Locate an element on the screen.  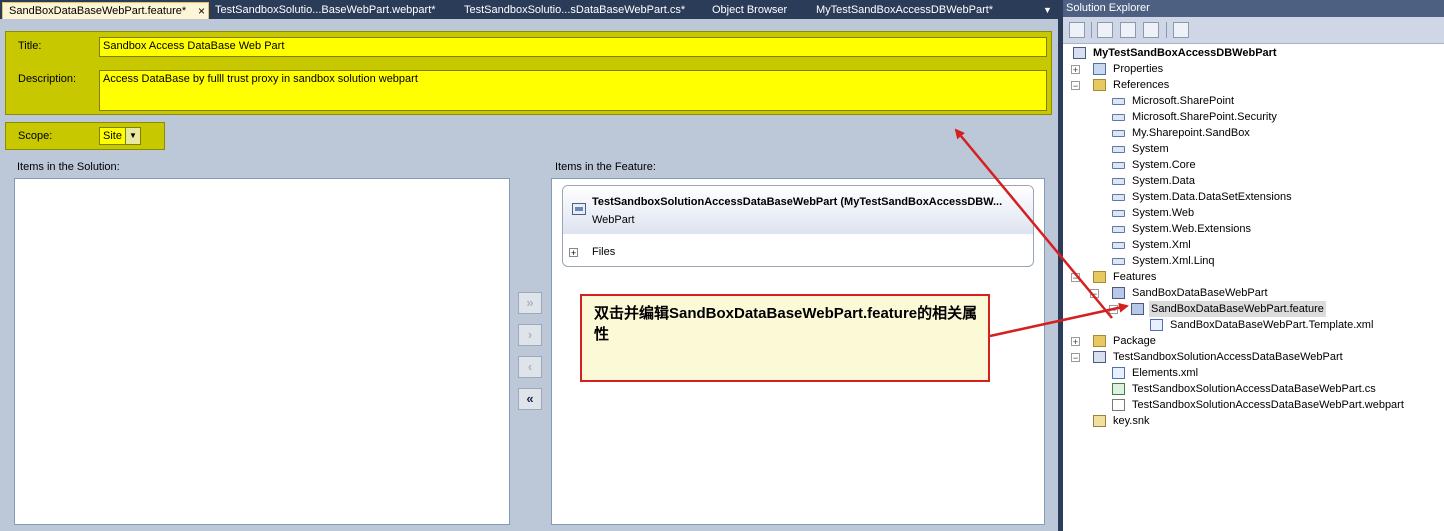
tree-node: System.Core is located at coordinates (1253, 165).